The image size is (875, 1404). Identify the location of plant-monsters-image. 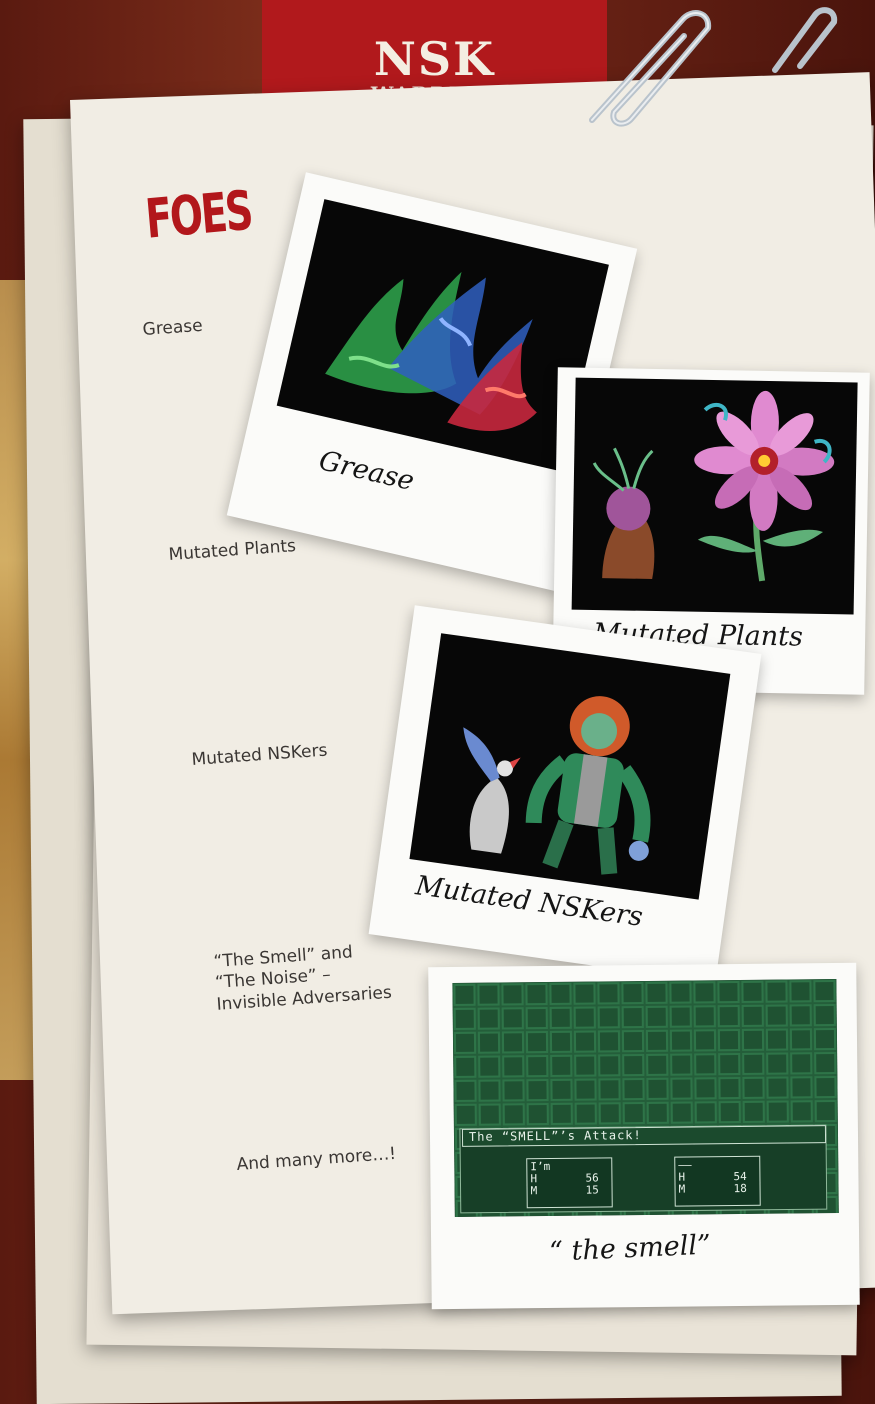
(713, 486).